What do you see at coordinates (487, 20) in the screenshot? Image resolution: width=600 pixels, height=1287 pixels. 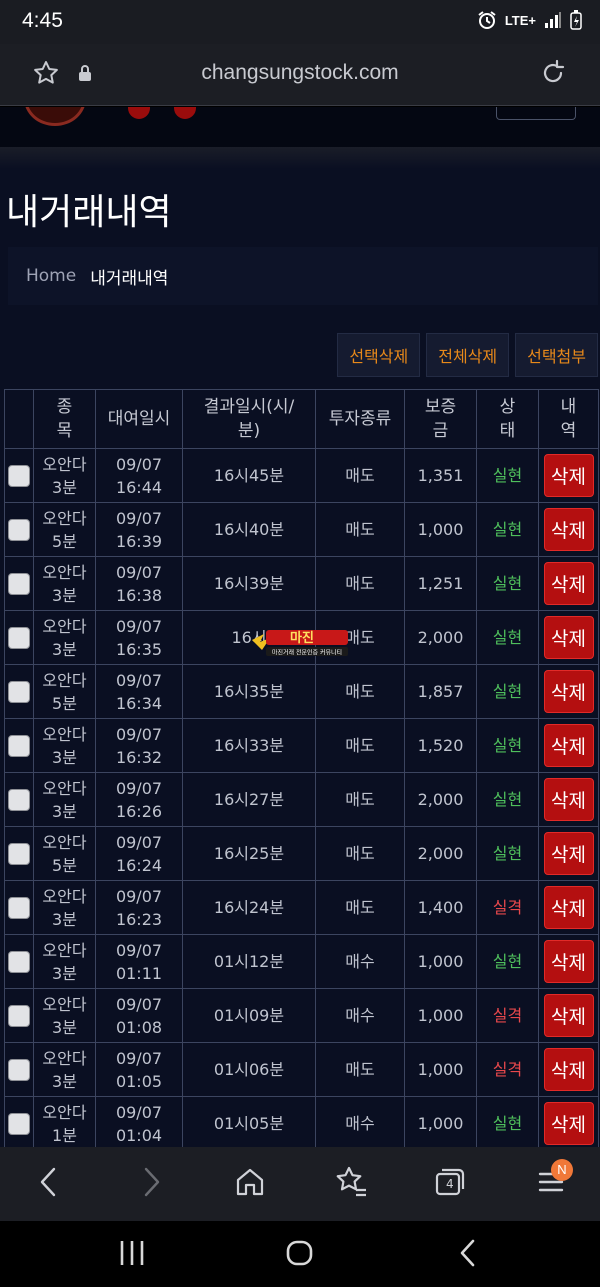 I see `alarm-icon` at bounding box center [487, 20].